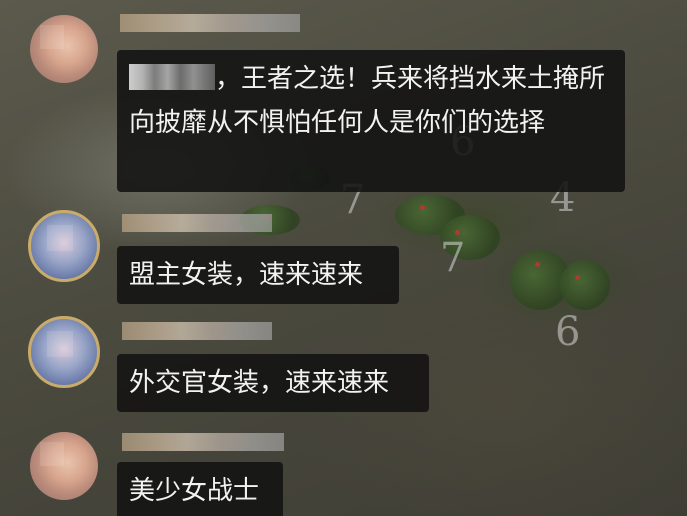 The width and height of the screenshot is (687, 516). I want to click on mention-blurred, so click(172, 77).